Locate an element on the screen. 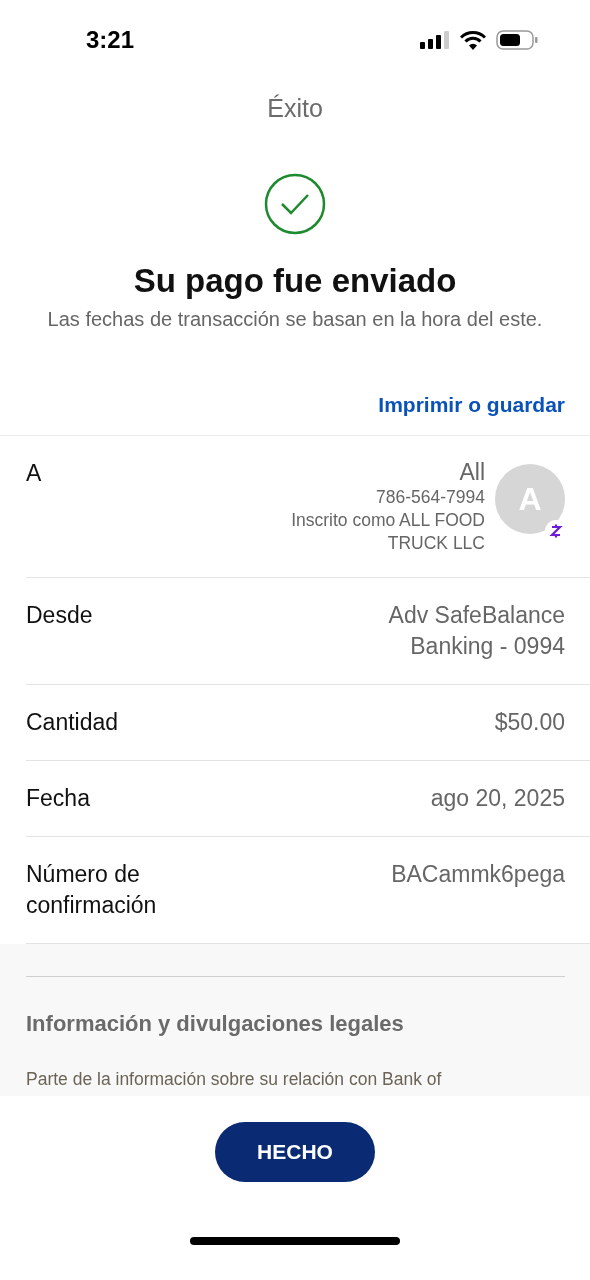 Image resolution: width=590 pixels, height=1280 pixels. battery-icon is located at coordinates (517, 40).